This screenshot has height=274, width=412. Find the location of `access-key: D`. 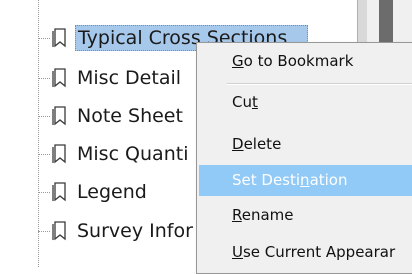

access-key: D is located at coordinates (238, 144).